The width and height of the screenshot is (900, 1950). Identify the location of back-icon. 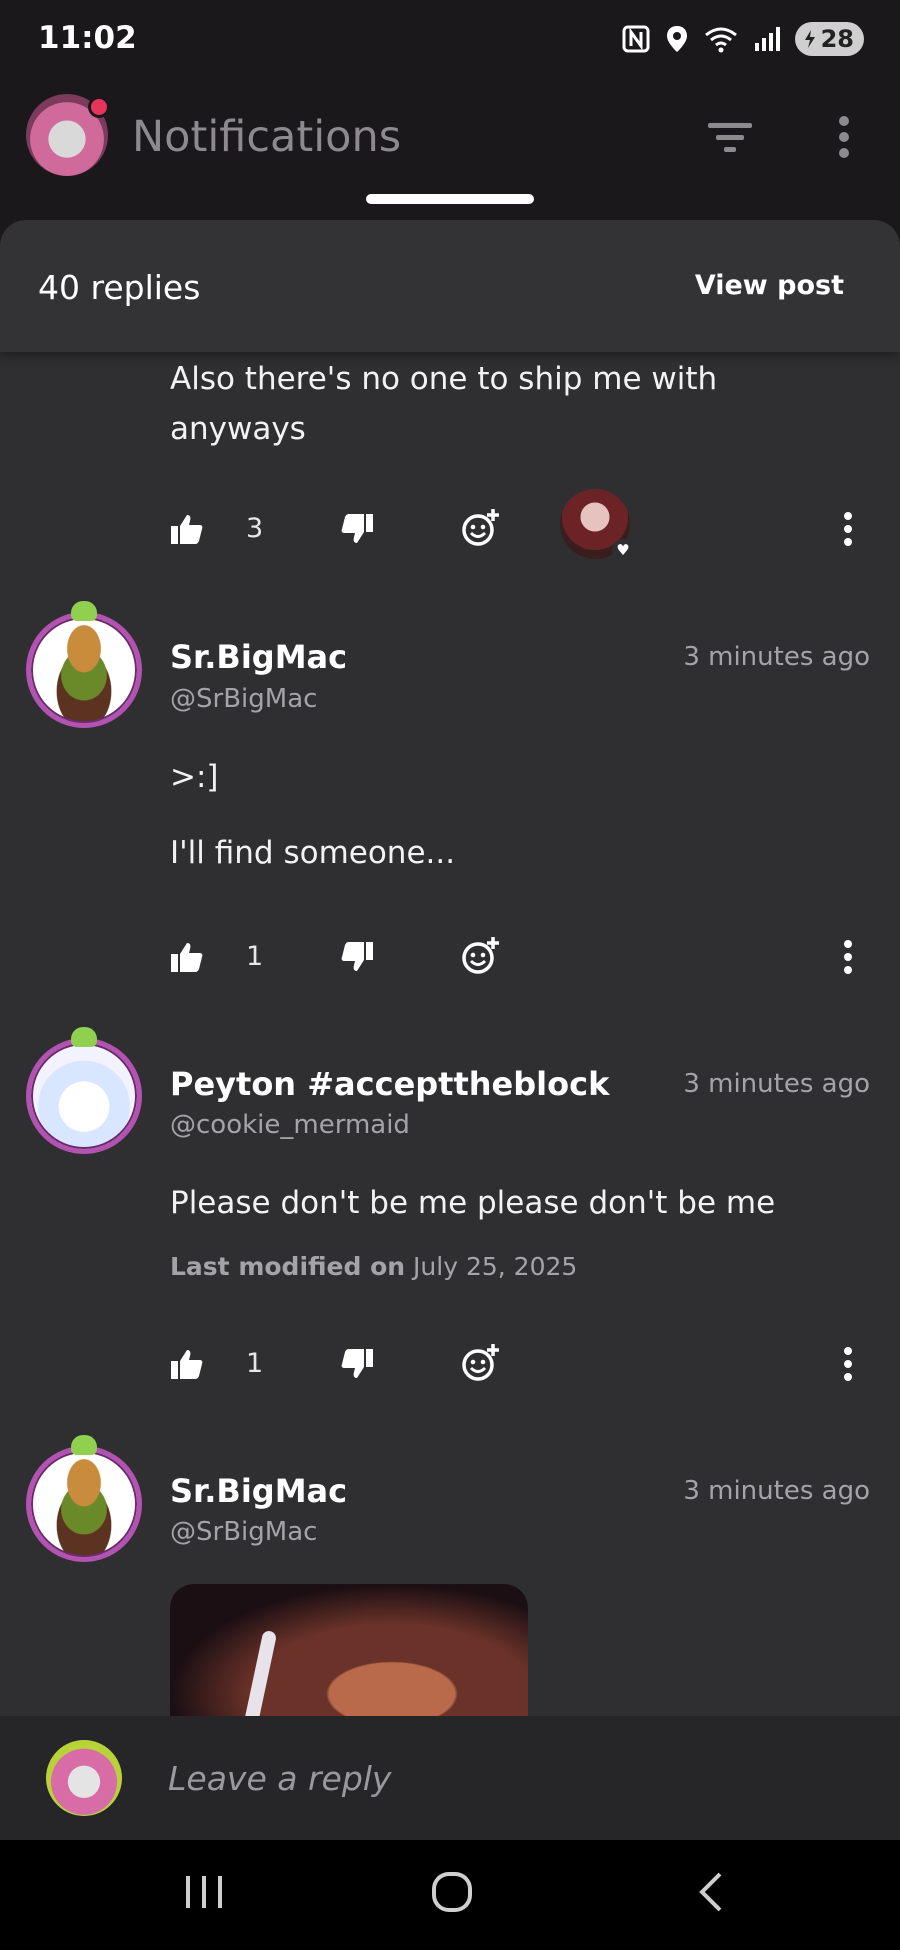
(712, 1892).